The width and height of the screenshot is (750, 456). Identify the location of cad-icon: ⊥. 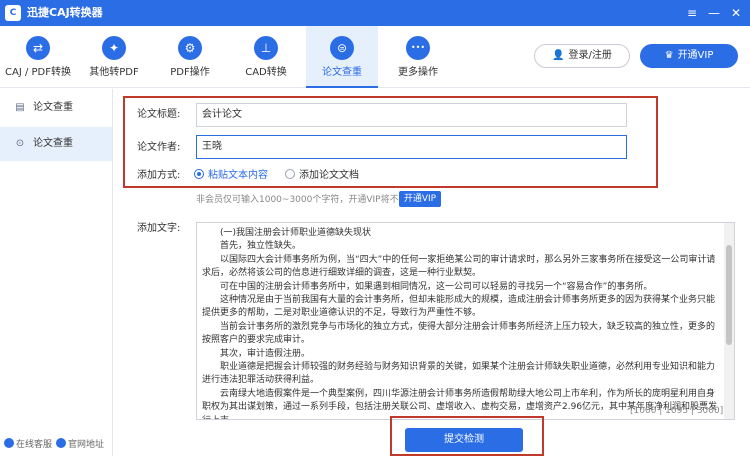
(266, 48).